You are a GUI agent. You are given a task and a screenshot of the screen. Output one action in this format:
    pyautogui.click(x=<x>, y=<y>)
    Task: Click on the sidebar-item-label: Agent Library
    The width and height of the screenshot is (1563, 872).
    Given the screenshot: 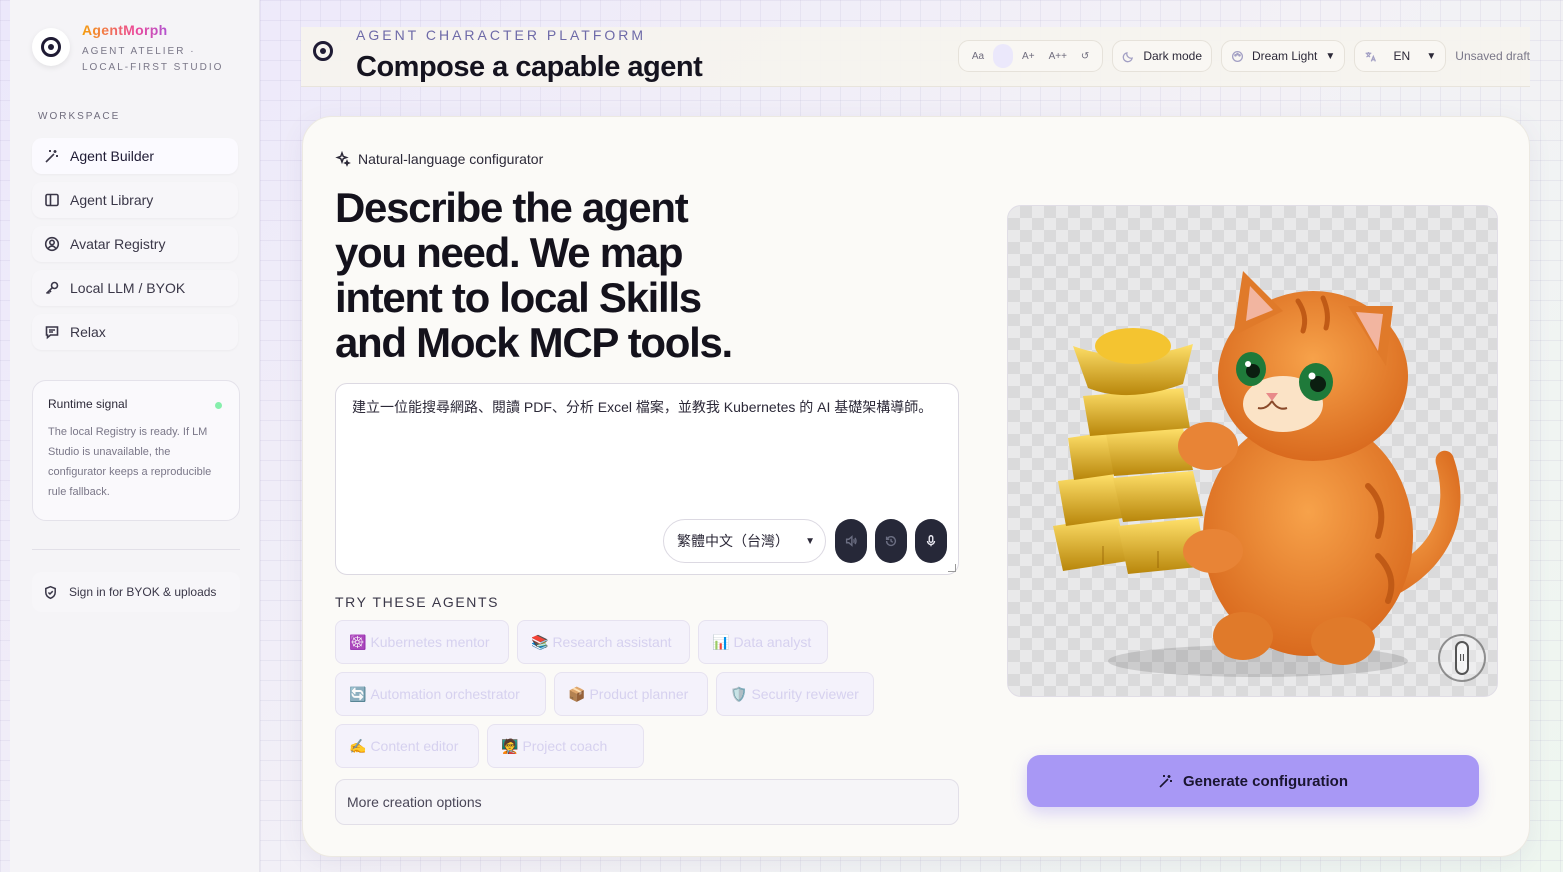 What is the action you would take?
    pyautogui.click(x=112, y=200)
    